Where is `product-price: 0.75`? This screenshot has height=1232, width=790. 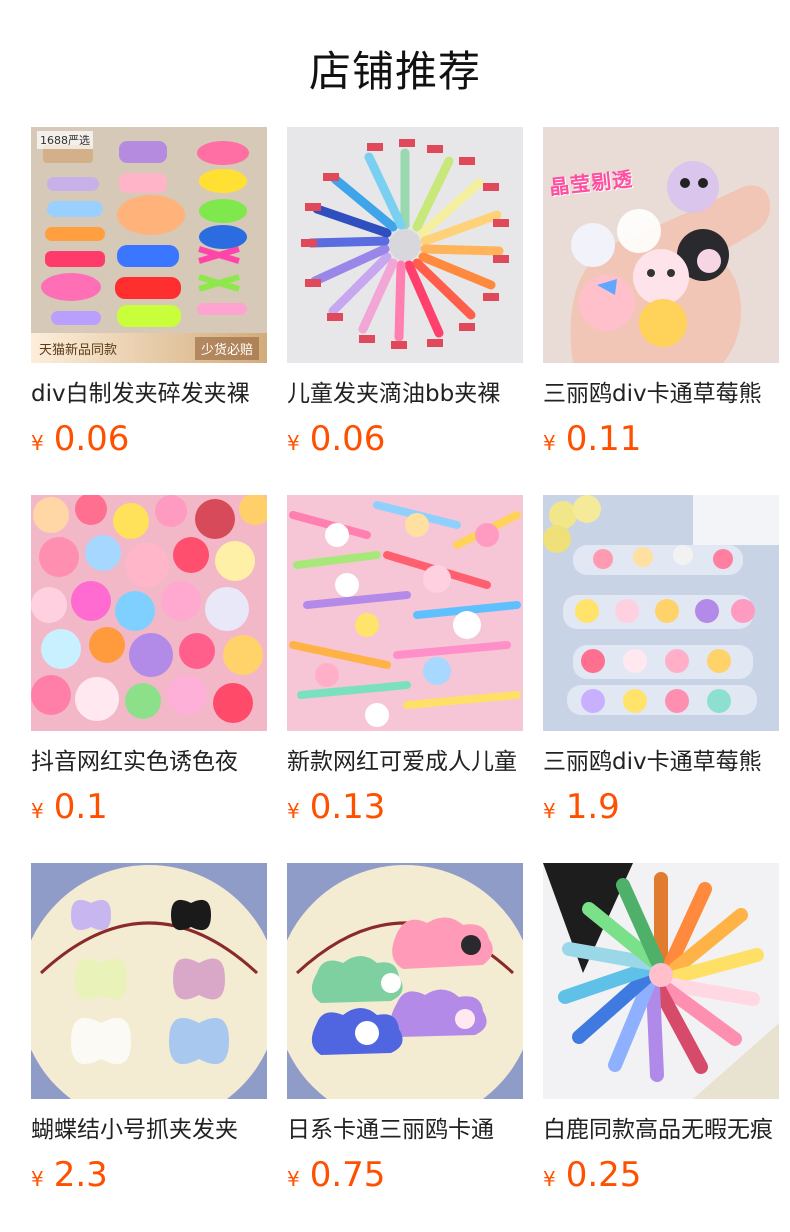 product-price: 0.75 is located at coordinates (347, 1175).